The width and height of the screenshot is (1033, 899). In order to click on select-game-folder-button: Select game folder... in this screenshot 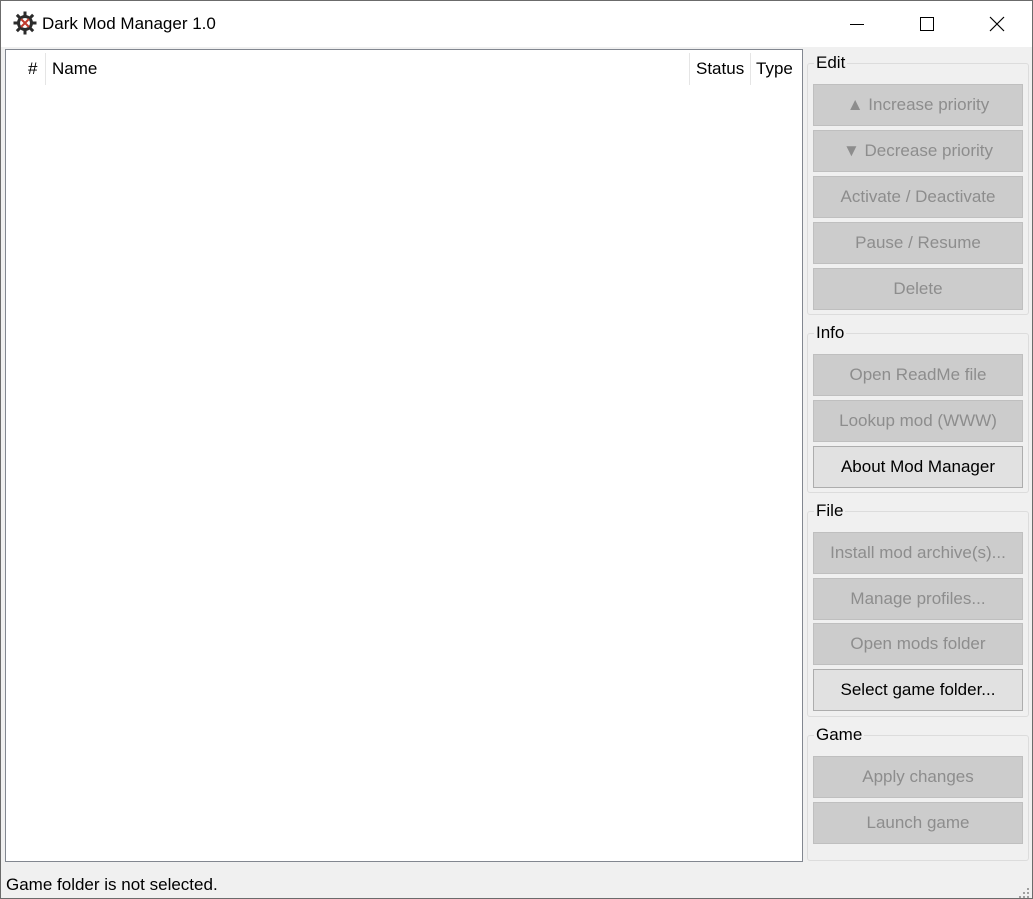, I will do `click(918, 690)`.